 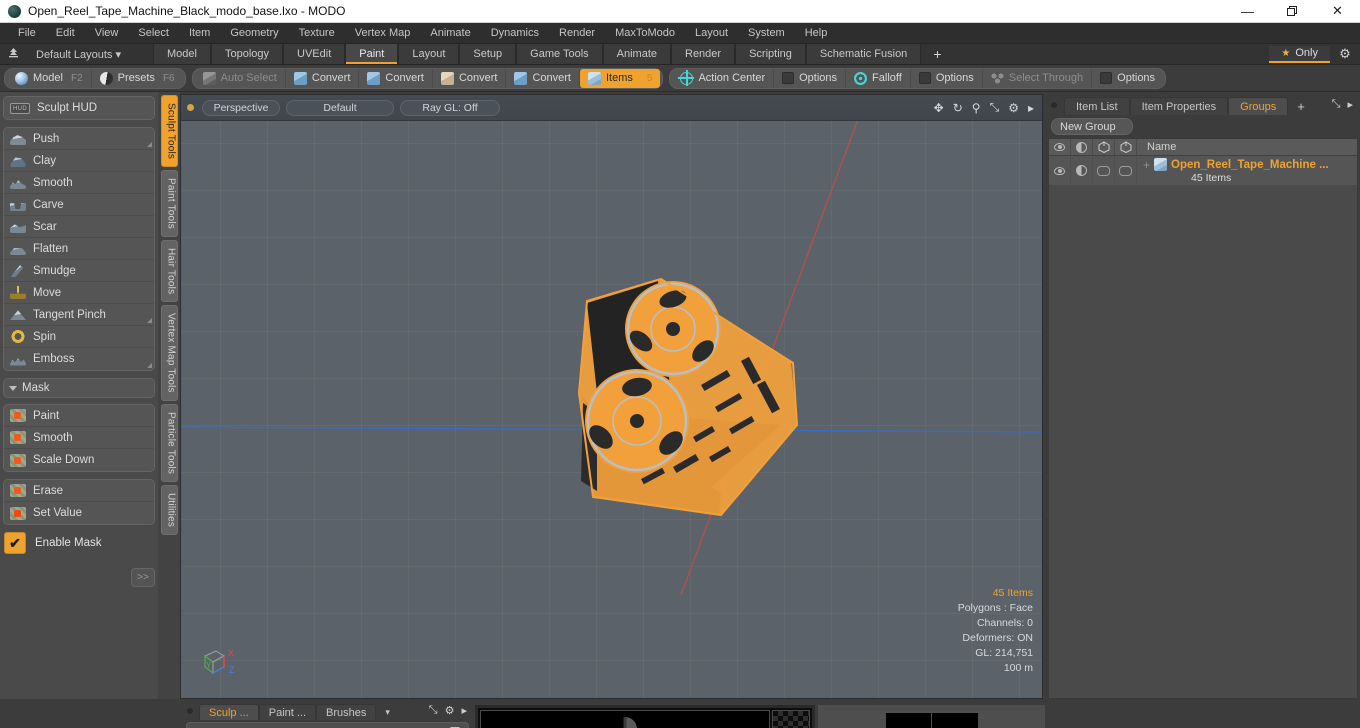 I want to click on fit-tool-icon: ⤡, so click(x=995, y=107).